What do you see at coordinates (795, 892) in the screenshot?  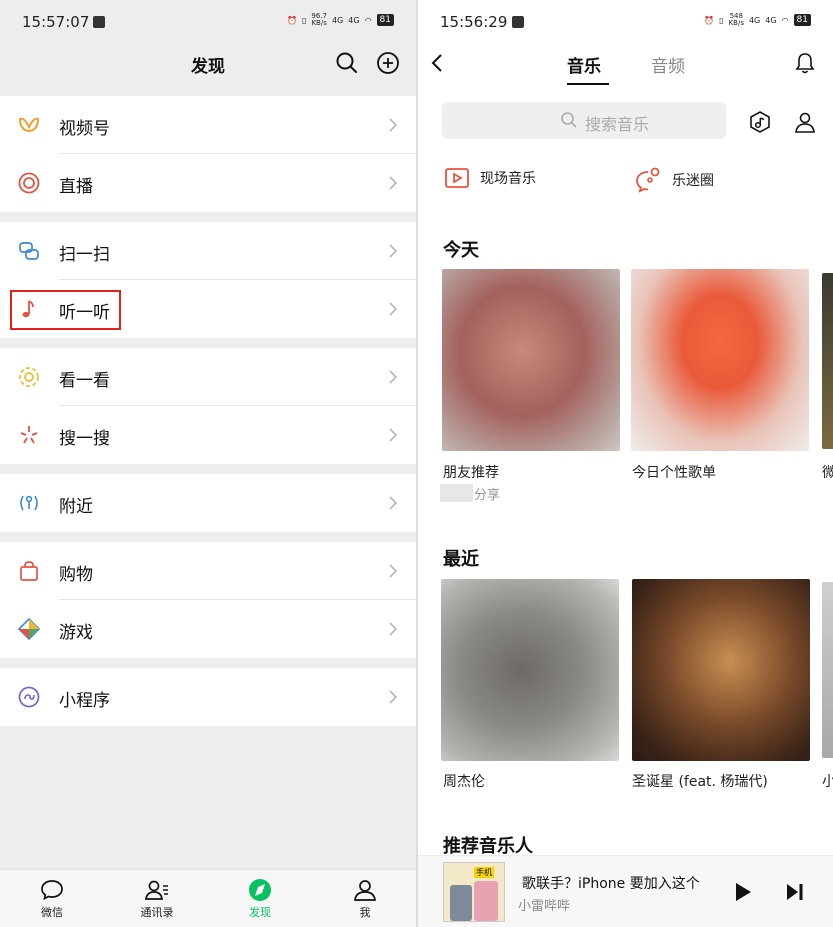 I see `next-track-icon` at bounding box center [795, 892].